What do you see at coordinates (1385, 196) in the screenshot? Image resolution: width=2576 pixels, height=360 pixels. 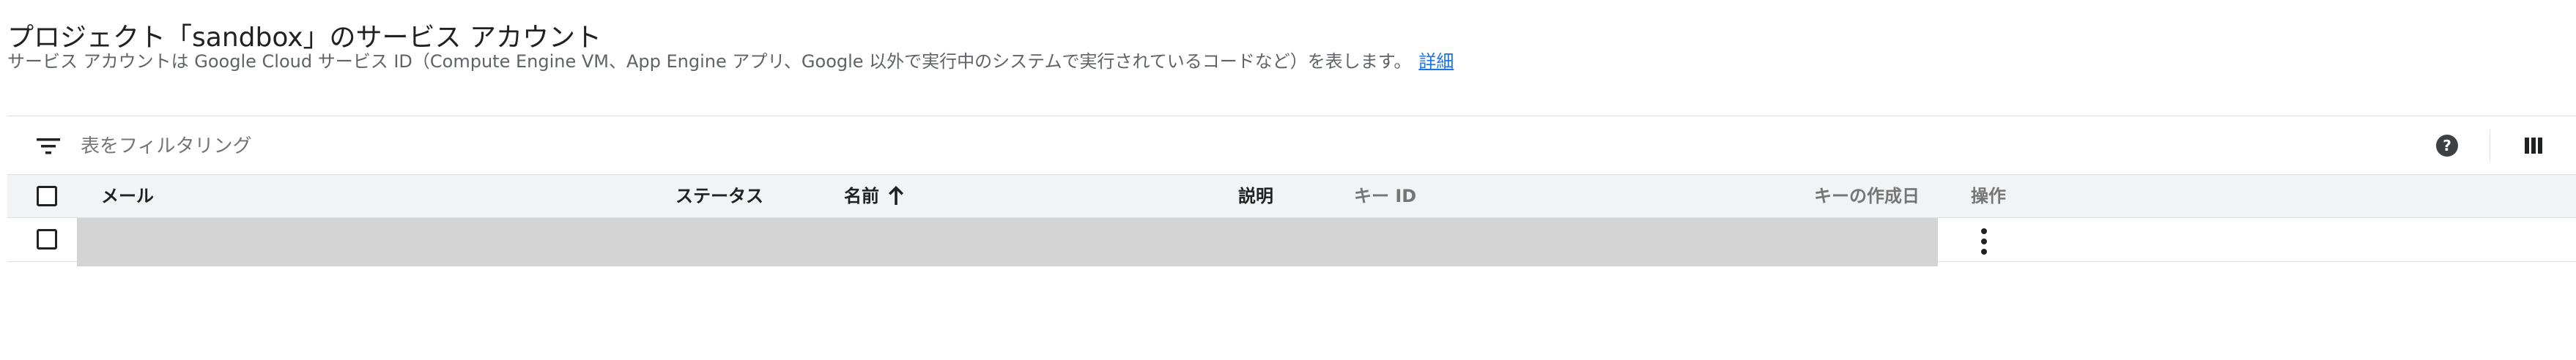 I see `column-header-key-id: キー ID` at bounding box center [1385, 196].